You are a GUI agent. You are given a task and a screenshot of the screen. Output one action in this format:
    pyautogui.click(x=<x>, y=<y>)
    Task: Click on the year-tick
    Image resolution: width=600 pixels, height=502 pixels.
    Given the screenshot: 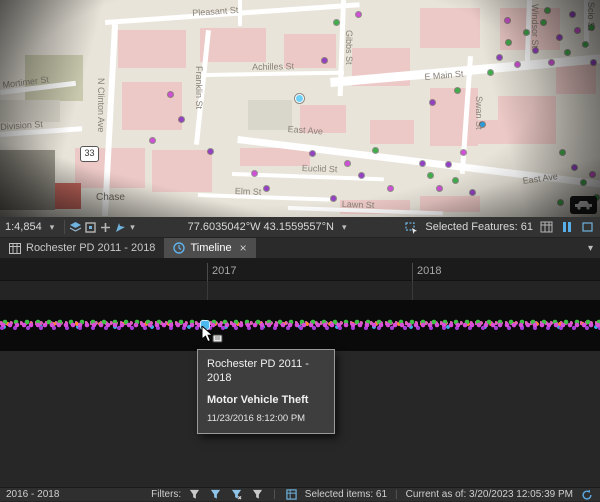 What is the action you would take?
    pyautogui.click(x=207, y=272)
    